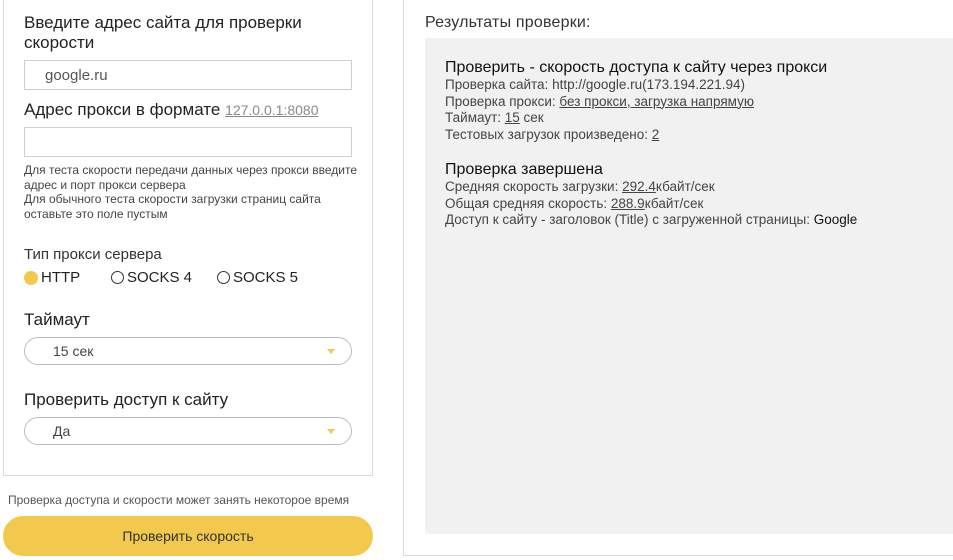  Describe the element at coordinates (126, 399) in the screenshot. I see `access-label: Проверить доступ к сайту` at that location.